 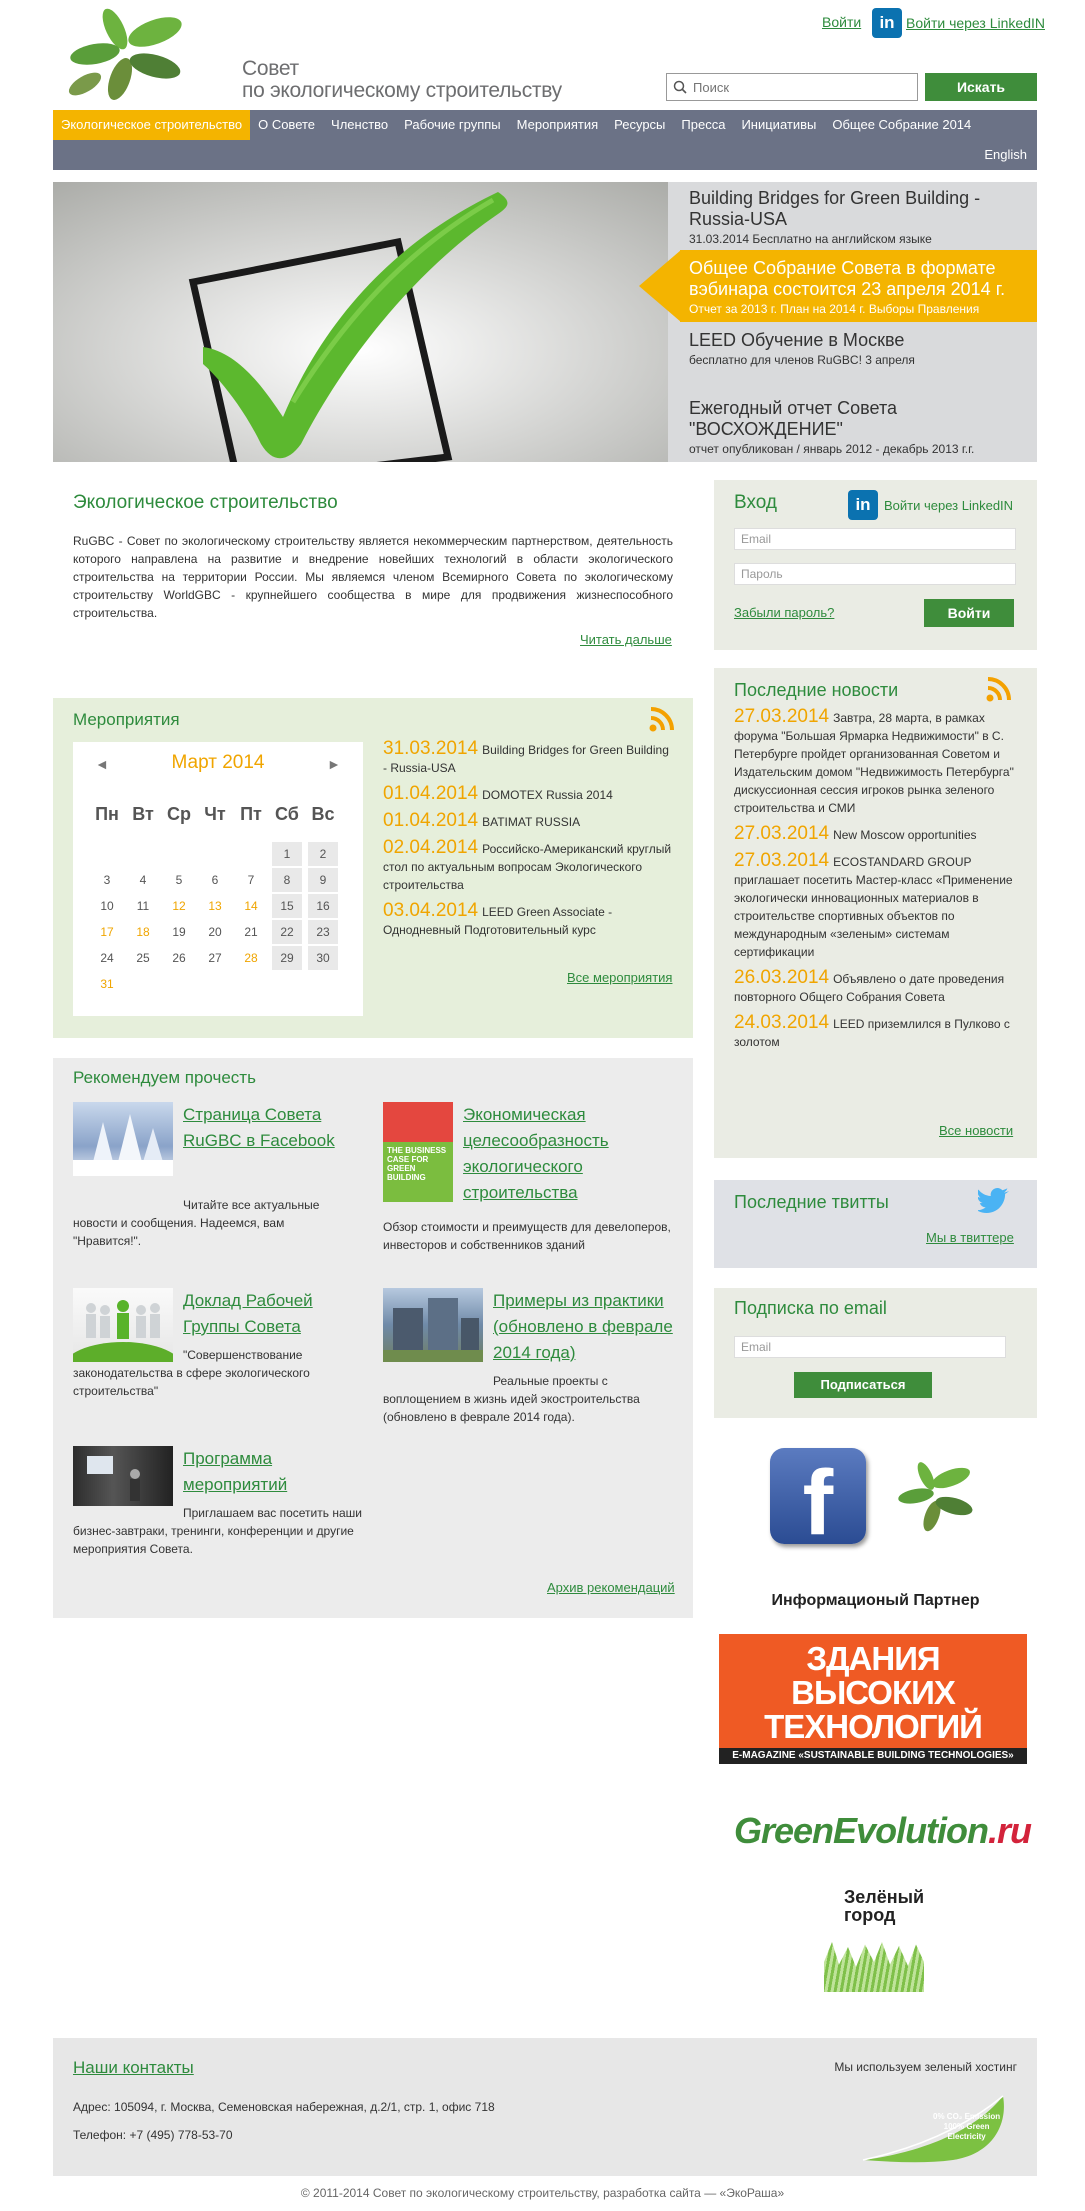 What do you see at coordinates (863, 1385) in the screenshot?
I see `subscribe-button: Подписаться` at bounding box center [863, 1385].